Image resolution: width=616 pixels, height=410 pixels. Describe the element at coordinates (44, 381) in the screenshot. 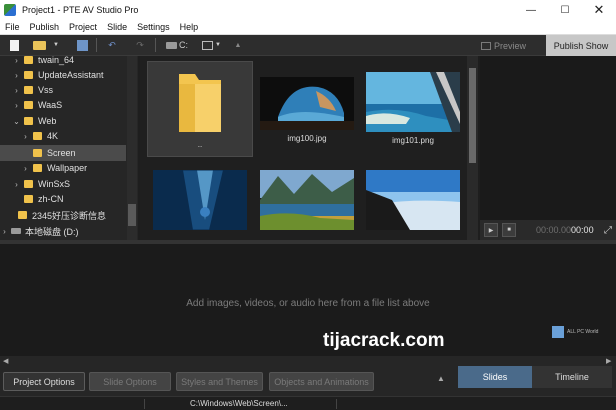

I see `project-options-button: Project Options` at that location.